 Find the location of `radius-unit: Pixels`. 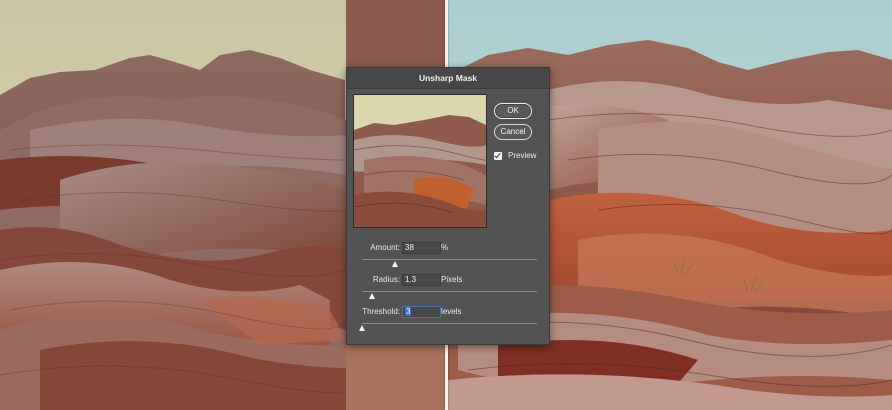

radius-unit: Pixels is located at coordinates (452, 279).